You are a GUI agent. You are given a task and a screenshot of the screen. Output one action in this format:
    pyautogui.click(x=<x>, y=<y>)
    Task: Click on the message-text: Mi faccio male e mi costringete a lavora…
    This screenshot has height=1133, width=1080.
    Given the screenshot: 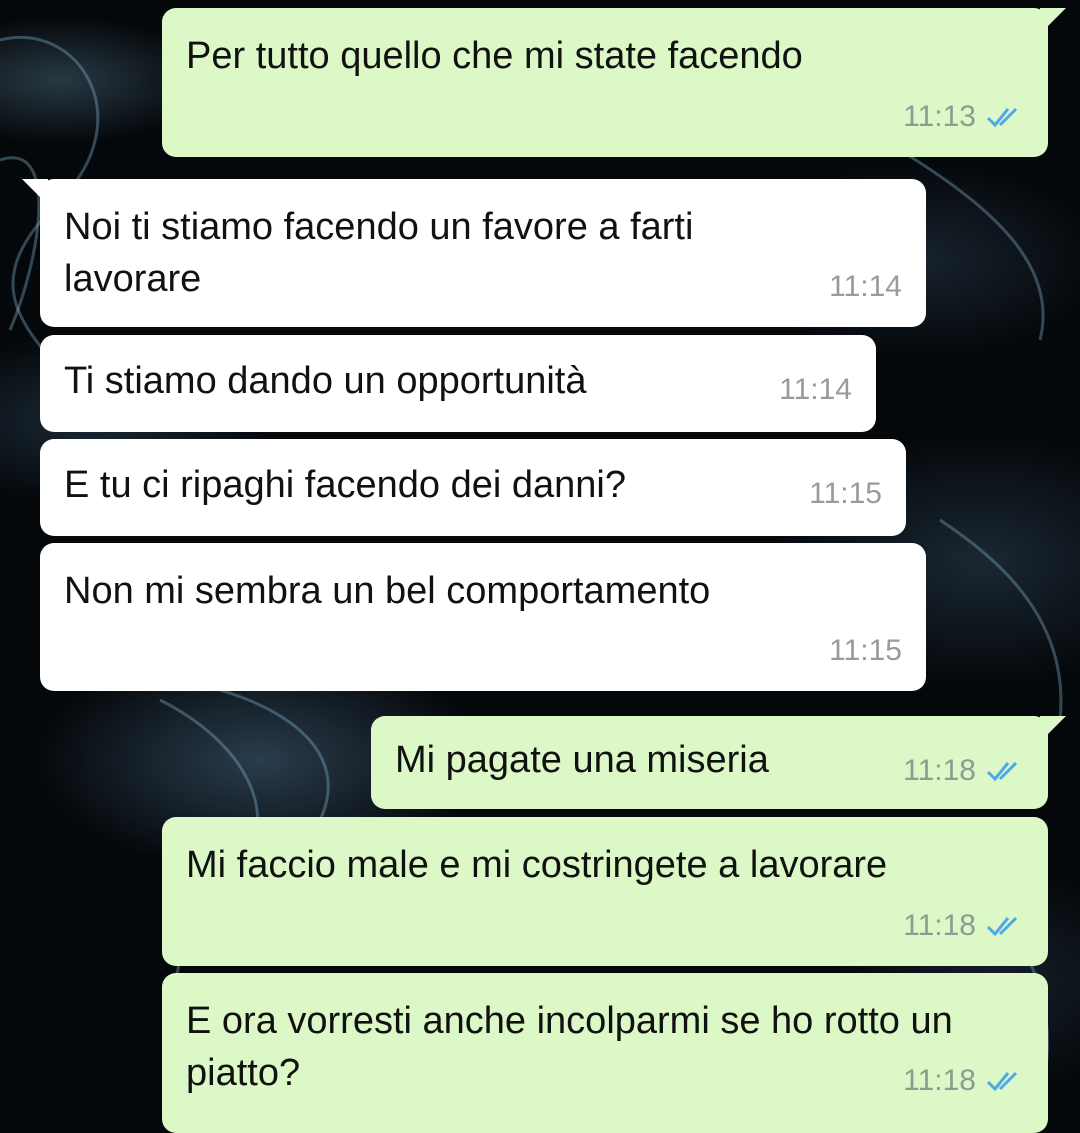 What is the action you would take?
    pyautogui.click(x=537, y=865)
    